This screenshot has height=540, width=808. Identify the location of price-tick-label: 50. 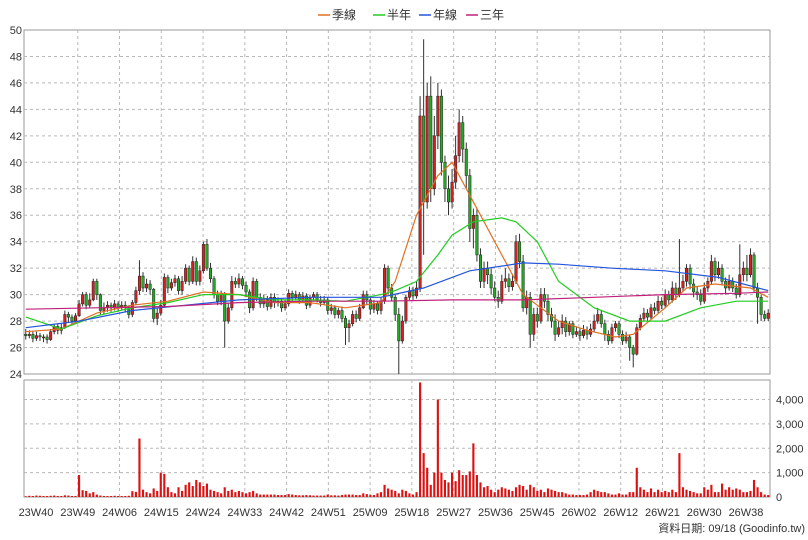
(16, 31).